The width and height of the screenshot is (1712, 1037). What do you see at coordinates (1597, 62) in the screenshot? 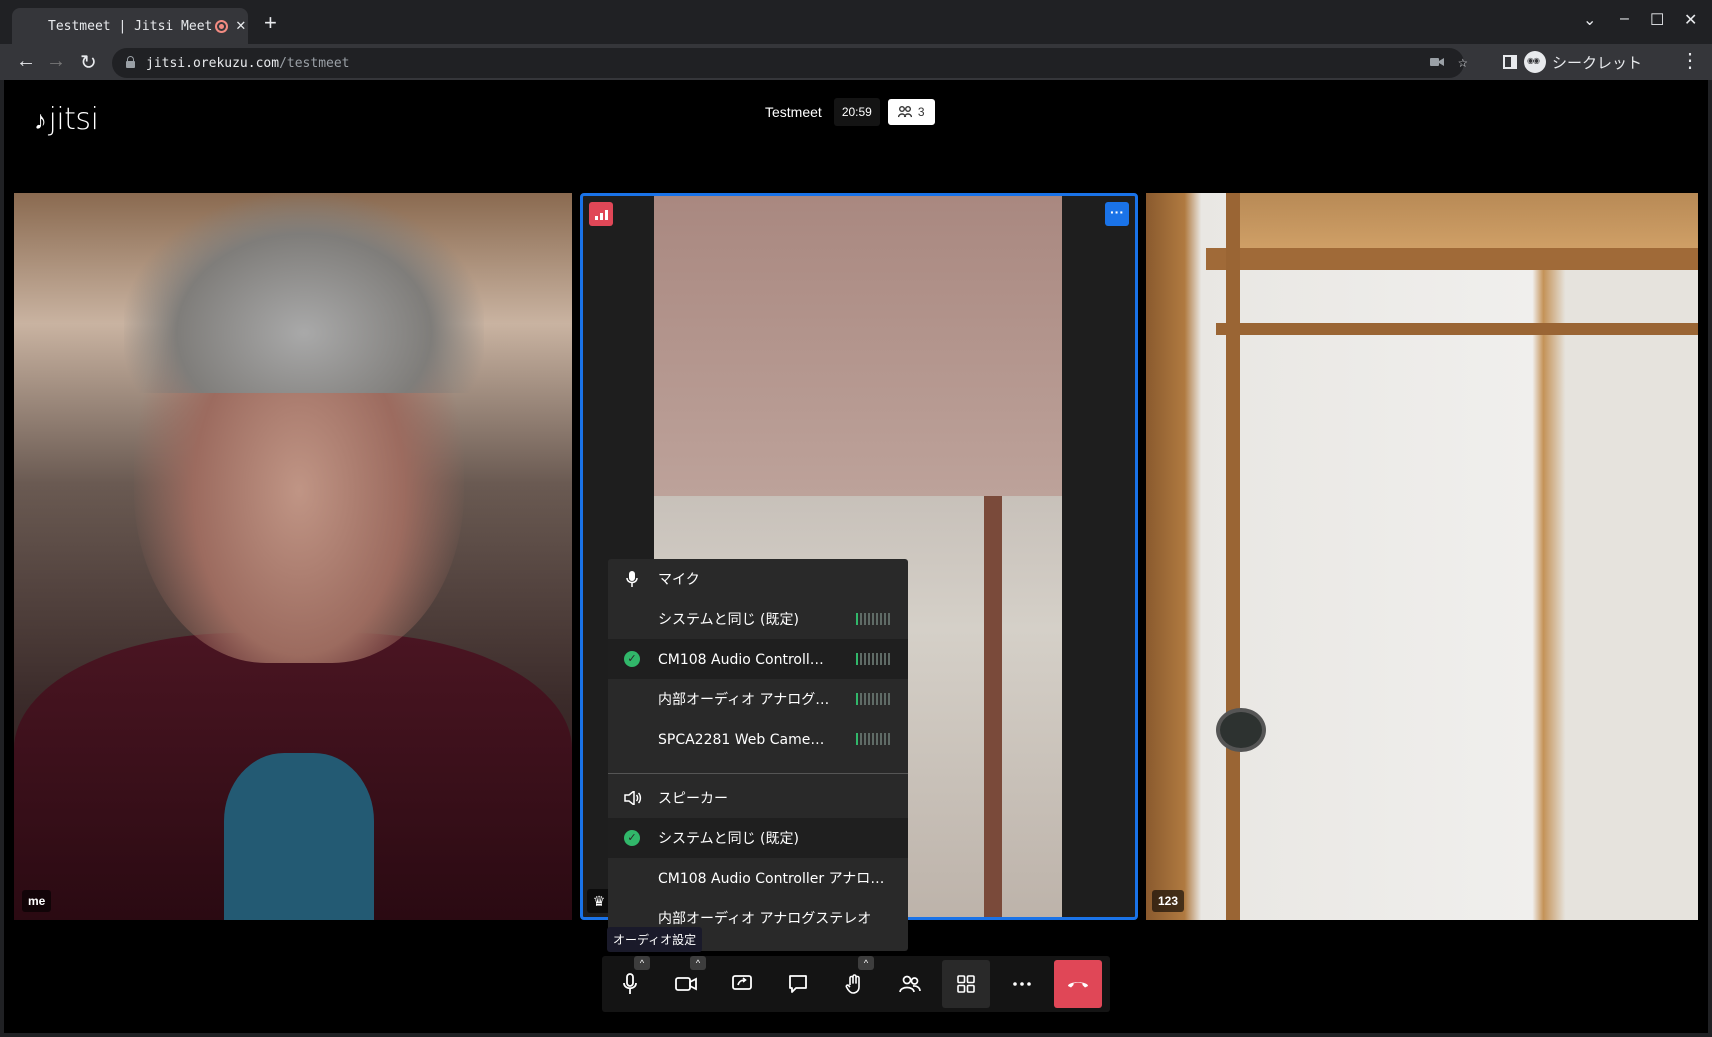
I see `incognito-label: シークレット` at bounding box center [1597, 62].